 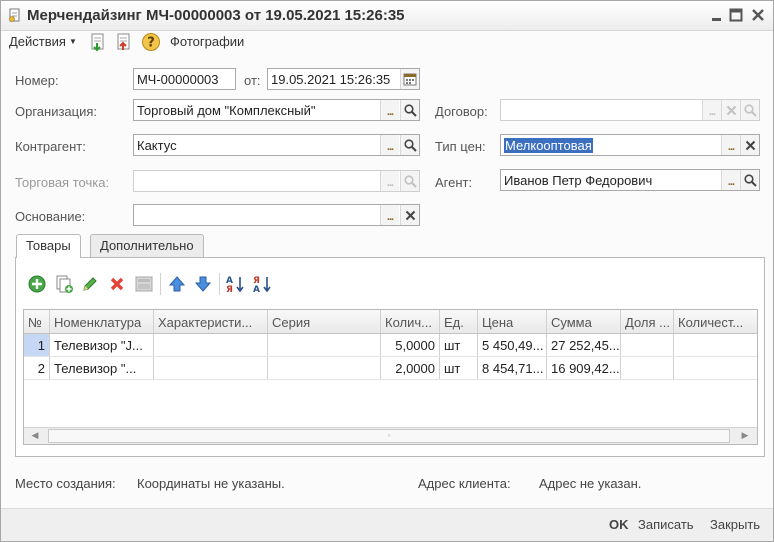 I want to click on number-field: МЧ-00000003, so click(x=184, y=79).